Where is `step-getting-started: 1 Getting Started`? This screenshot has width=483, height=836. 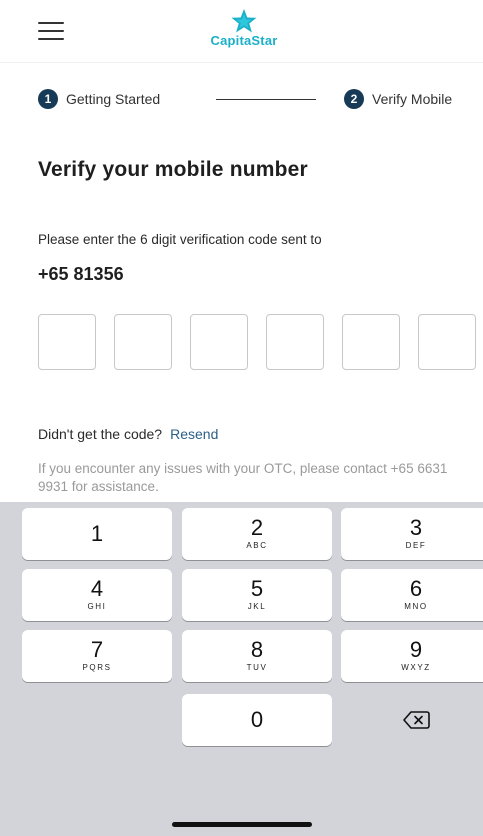
step-getting-started: 1 Getting Started is located at coordinates (99, 99).